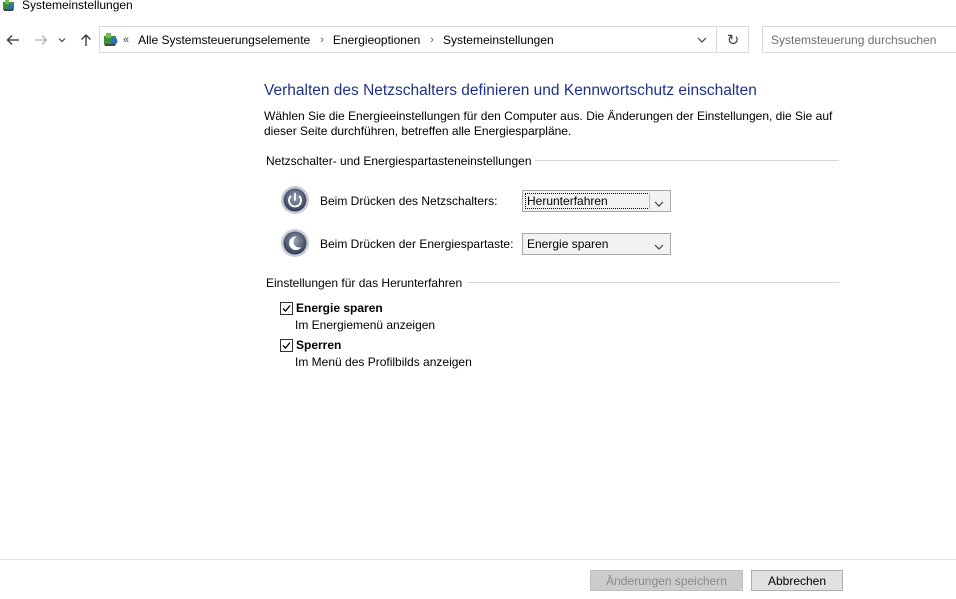 The height and width of the screenshot is (599, 956). I want to click on forward-button, so click(41, 40).